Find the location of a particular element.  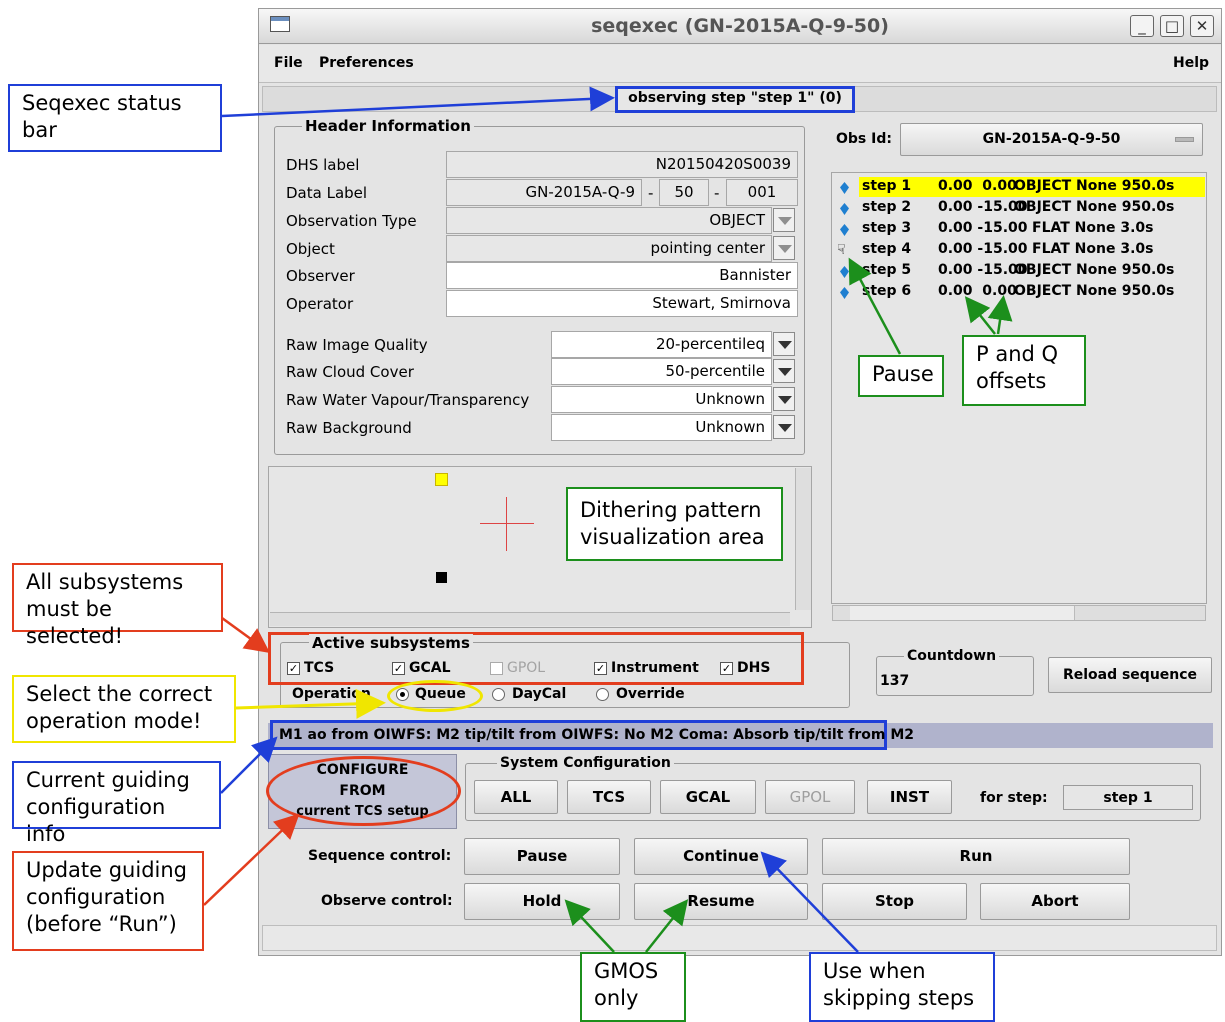

arrow-update-guiding is located at coordinates (251, 859).